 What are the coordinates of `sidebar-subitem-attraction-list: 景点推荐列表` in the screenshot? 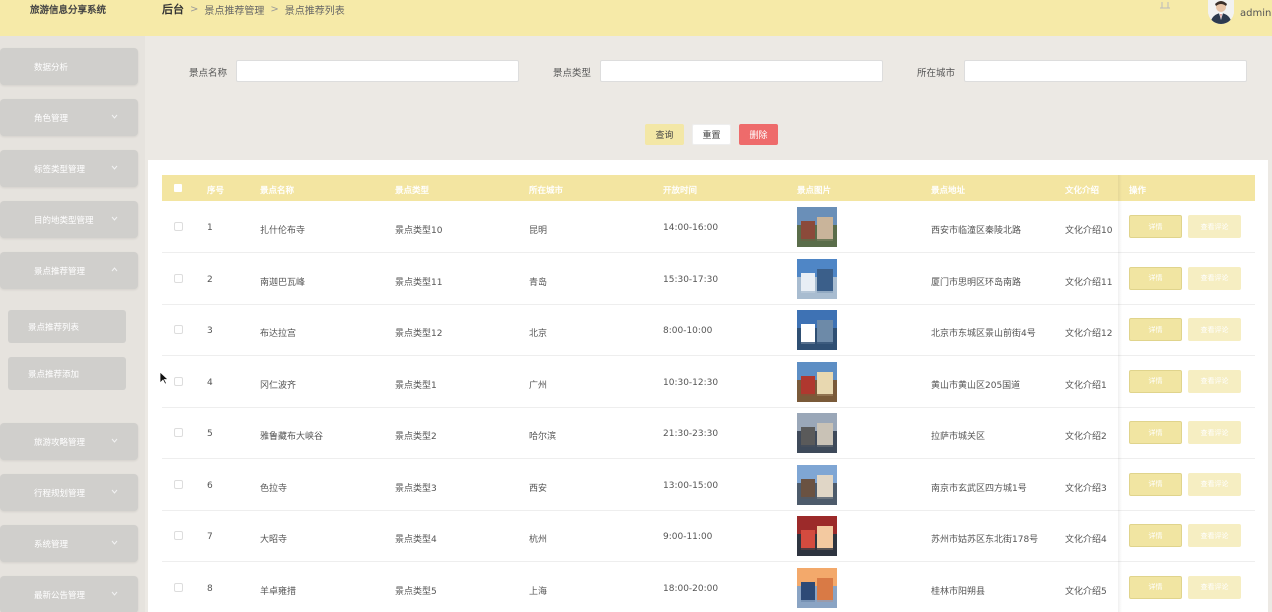 It's located at (67, 326).